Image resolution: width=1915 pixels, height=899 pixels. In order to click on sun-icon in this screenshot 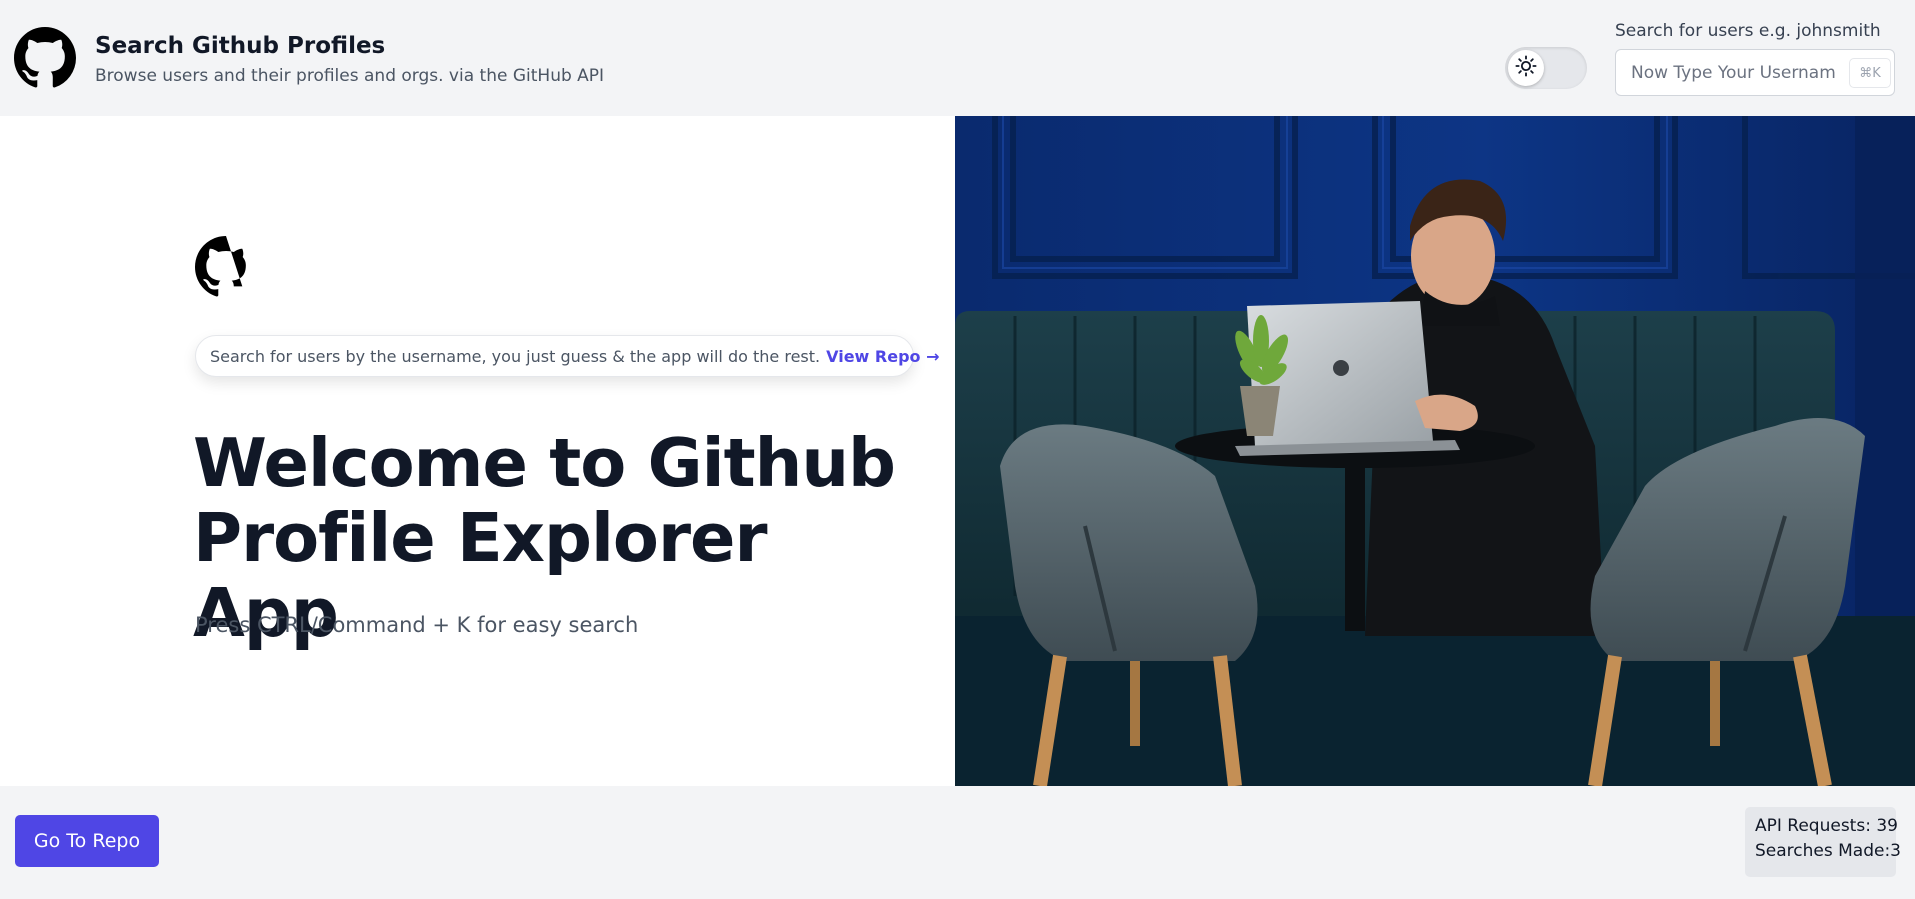, I will do `click(1526, 68)`.